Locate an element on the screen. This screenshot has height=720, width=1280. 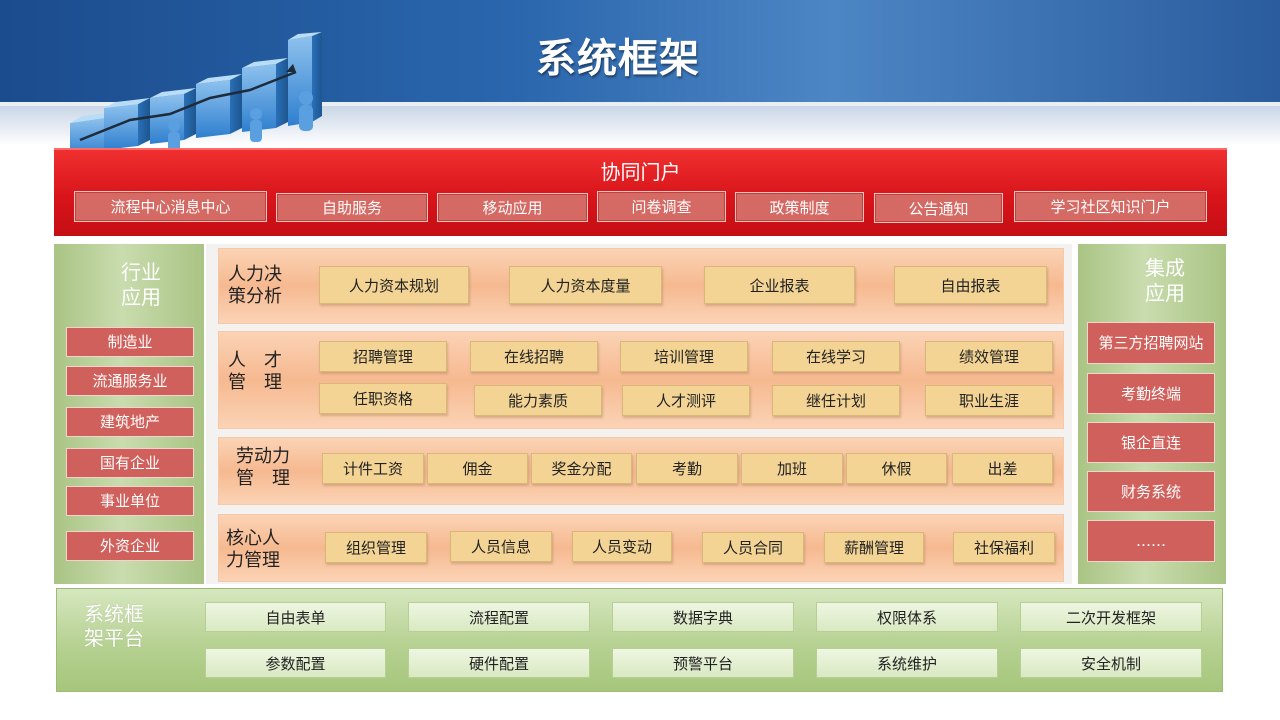
module-social-benefits: 社保福利 is located at coordinates (1004, 547).